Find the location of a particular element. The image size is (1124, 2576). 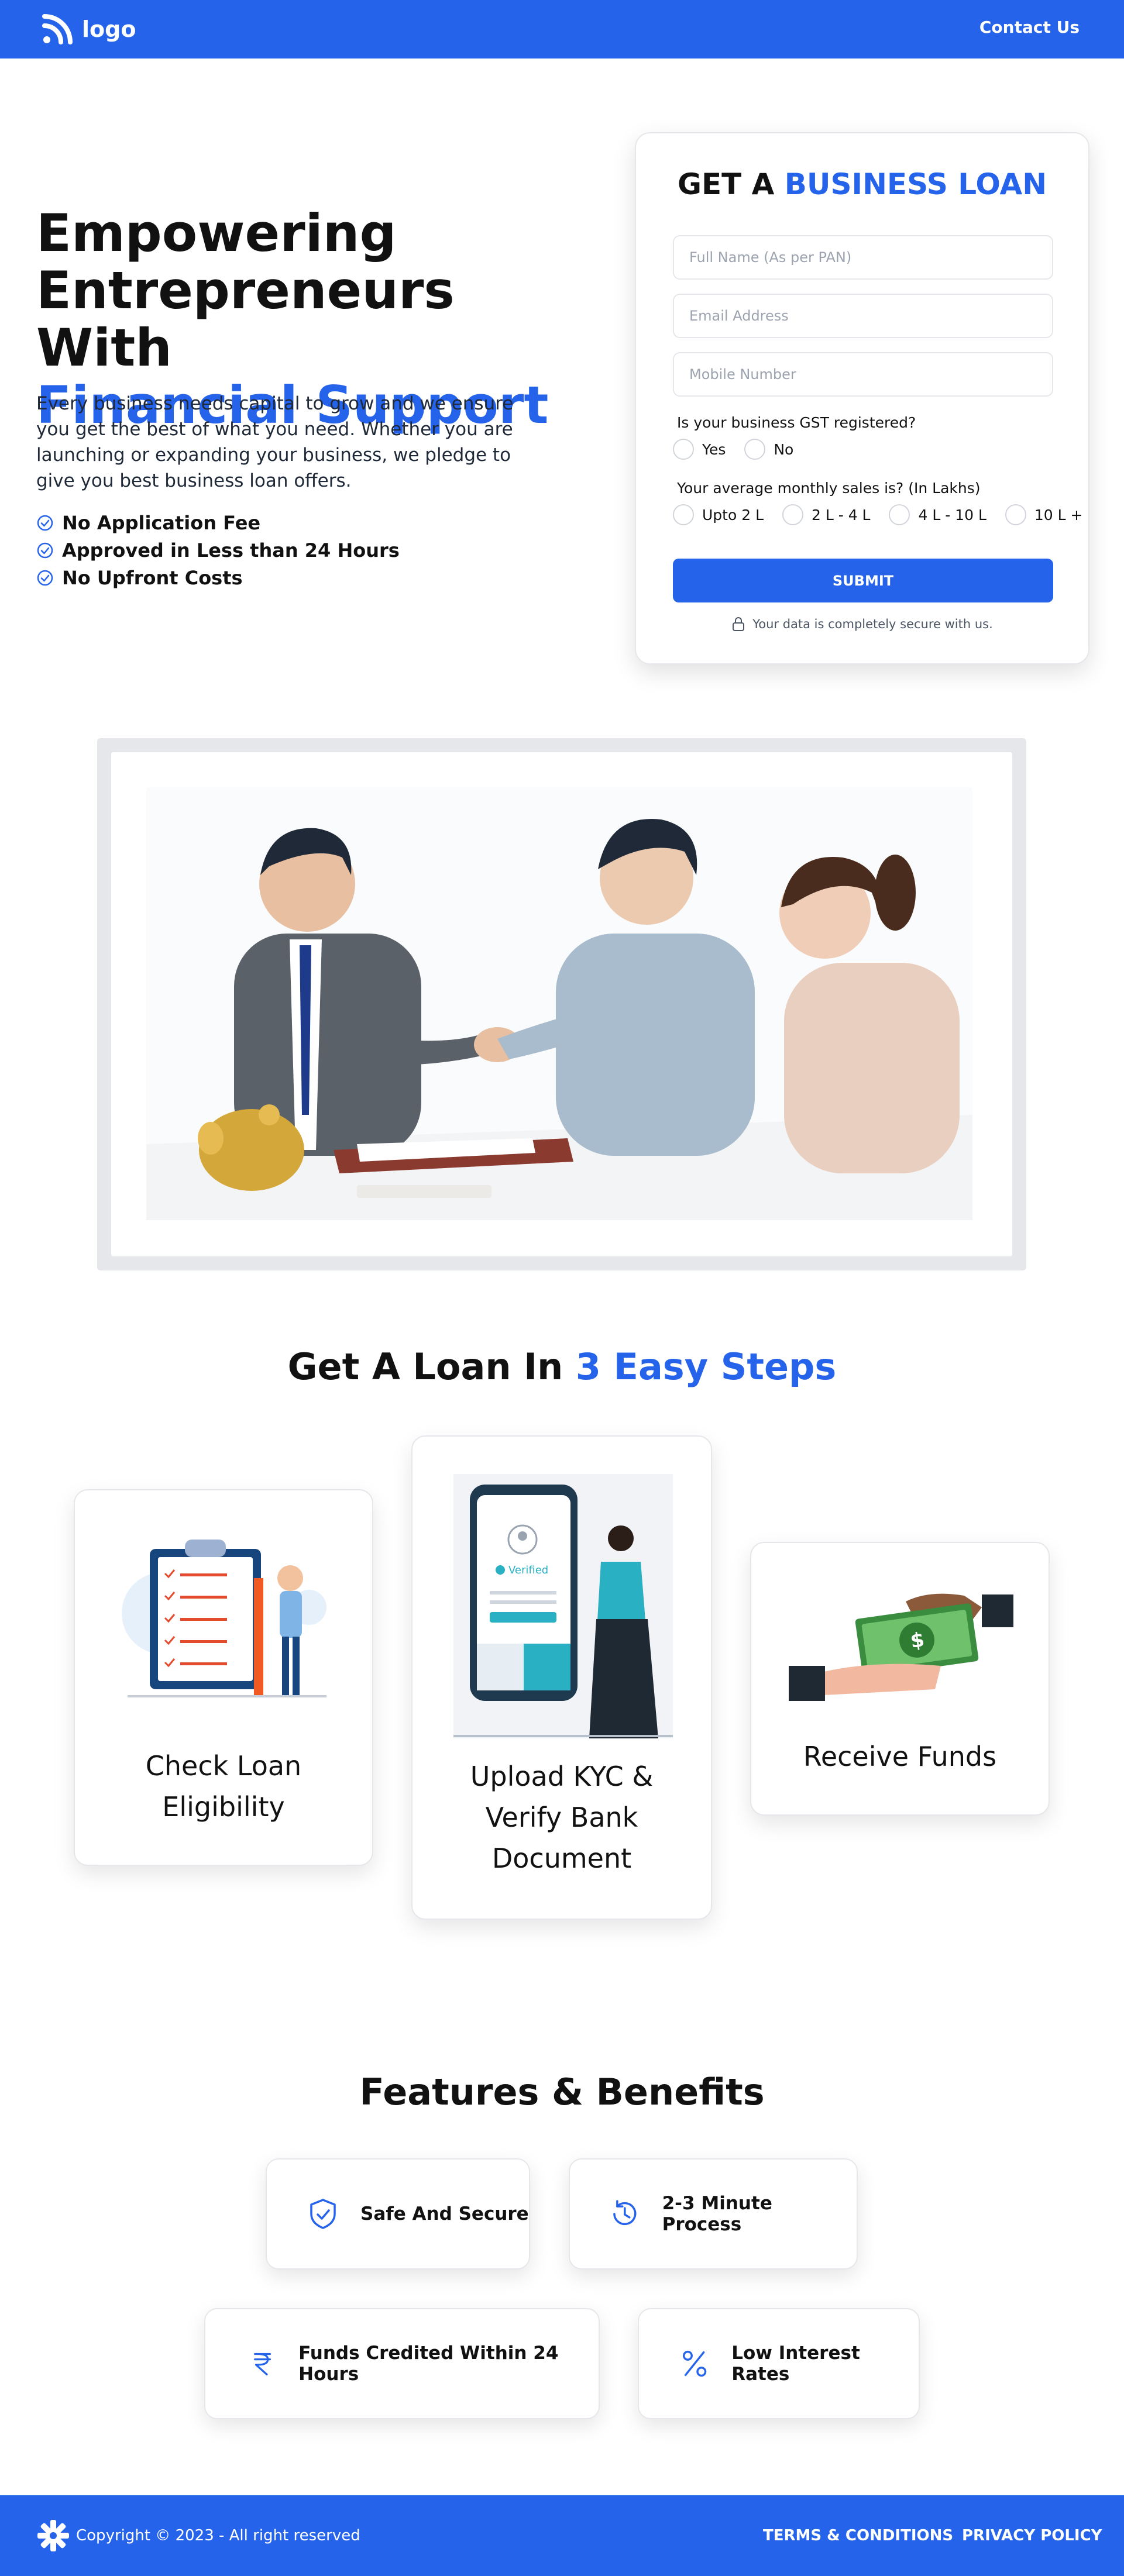

radio-label: 4 L - 10 L is located at coordinates (952, 515).